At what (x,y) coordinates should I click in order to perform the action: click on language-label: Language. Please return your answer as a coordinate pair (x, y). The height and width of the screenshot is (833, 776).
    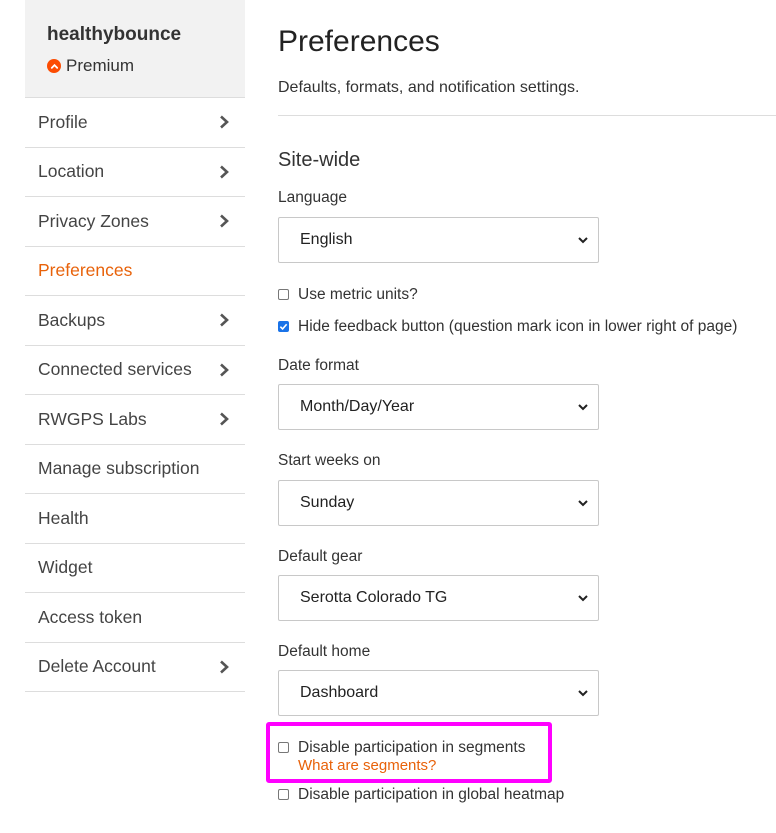
    Looking at the image, I should click on (312, 197).